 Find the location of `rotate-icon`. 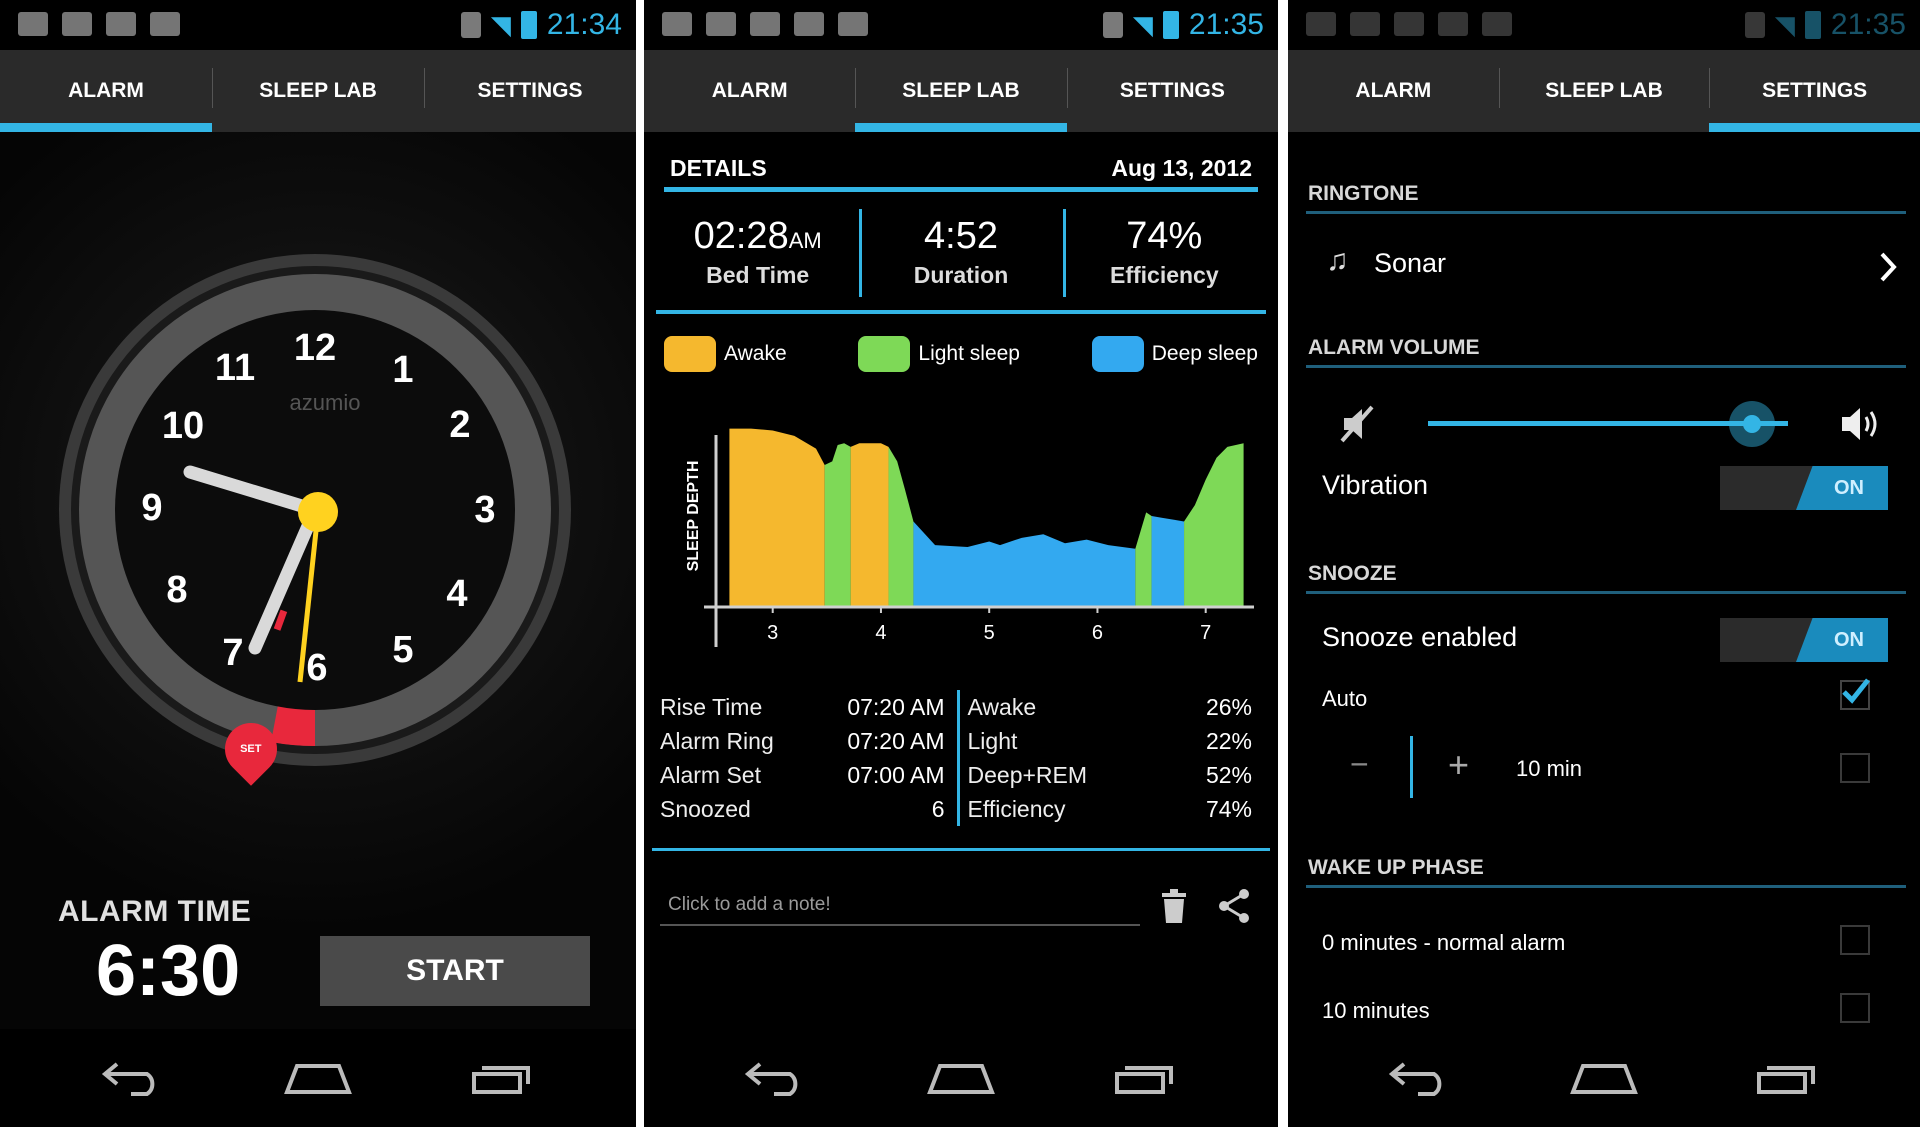

rotate-icon is located at coordinates (1754, 25).